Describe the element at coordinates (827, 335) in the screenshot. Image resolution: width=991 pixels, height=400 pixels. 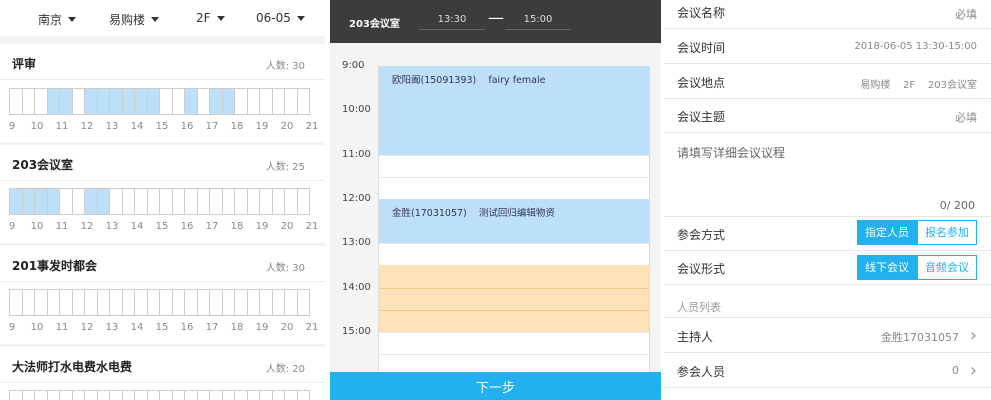
I see `host-row: 主持人 金胜17031057 ›` at that location.